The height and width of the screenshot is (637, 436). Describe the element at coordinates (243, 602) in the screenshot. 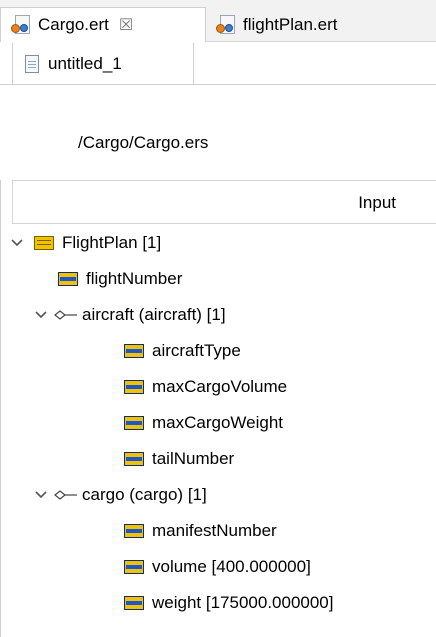

I see `tree-node-label: weight [175000.000000]` at that location.